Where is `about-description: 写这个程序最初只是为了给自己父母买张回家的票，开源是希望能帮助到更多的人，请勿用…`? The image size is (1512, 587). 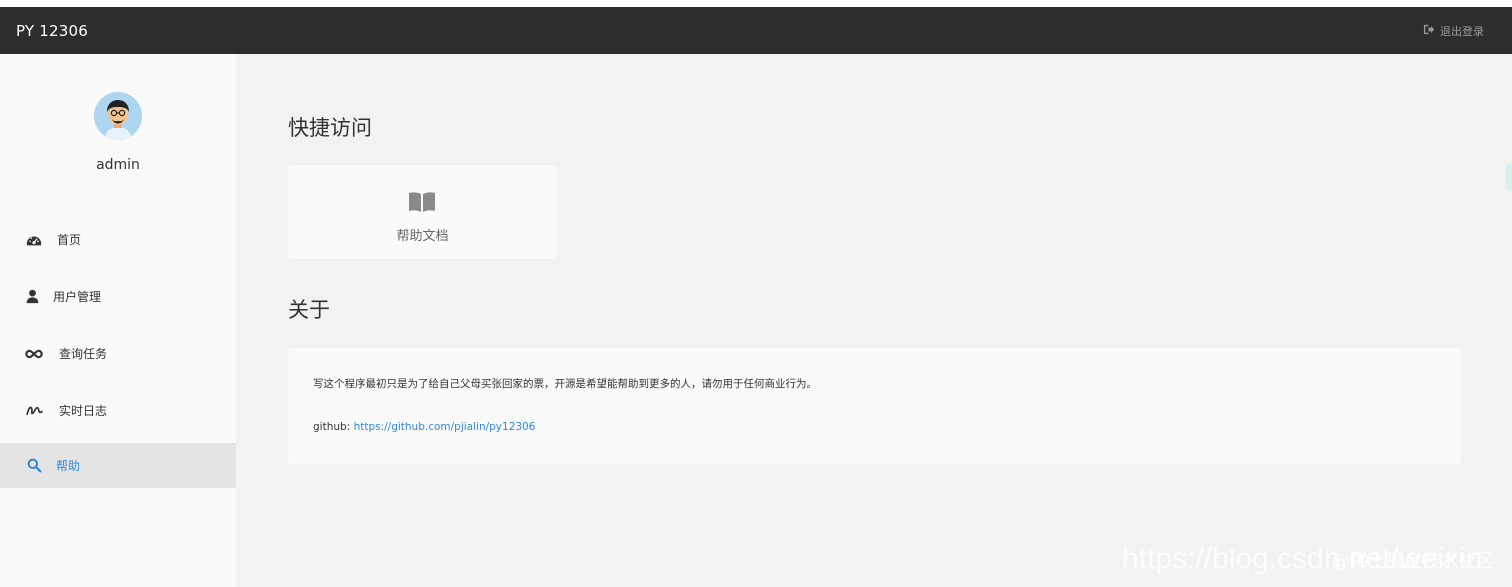 about-description: 写这个程序最初只是为了给自己父母买张回家的票，开源是希望能帮助到更多的人，请勿用… is located at coordinates (565, 384).